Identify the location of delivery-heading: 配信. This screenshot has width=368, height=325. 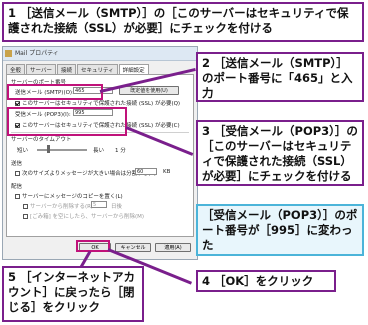
(17, 187).